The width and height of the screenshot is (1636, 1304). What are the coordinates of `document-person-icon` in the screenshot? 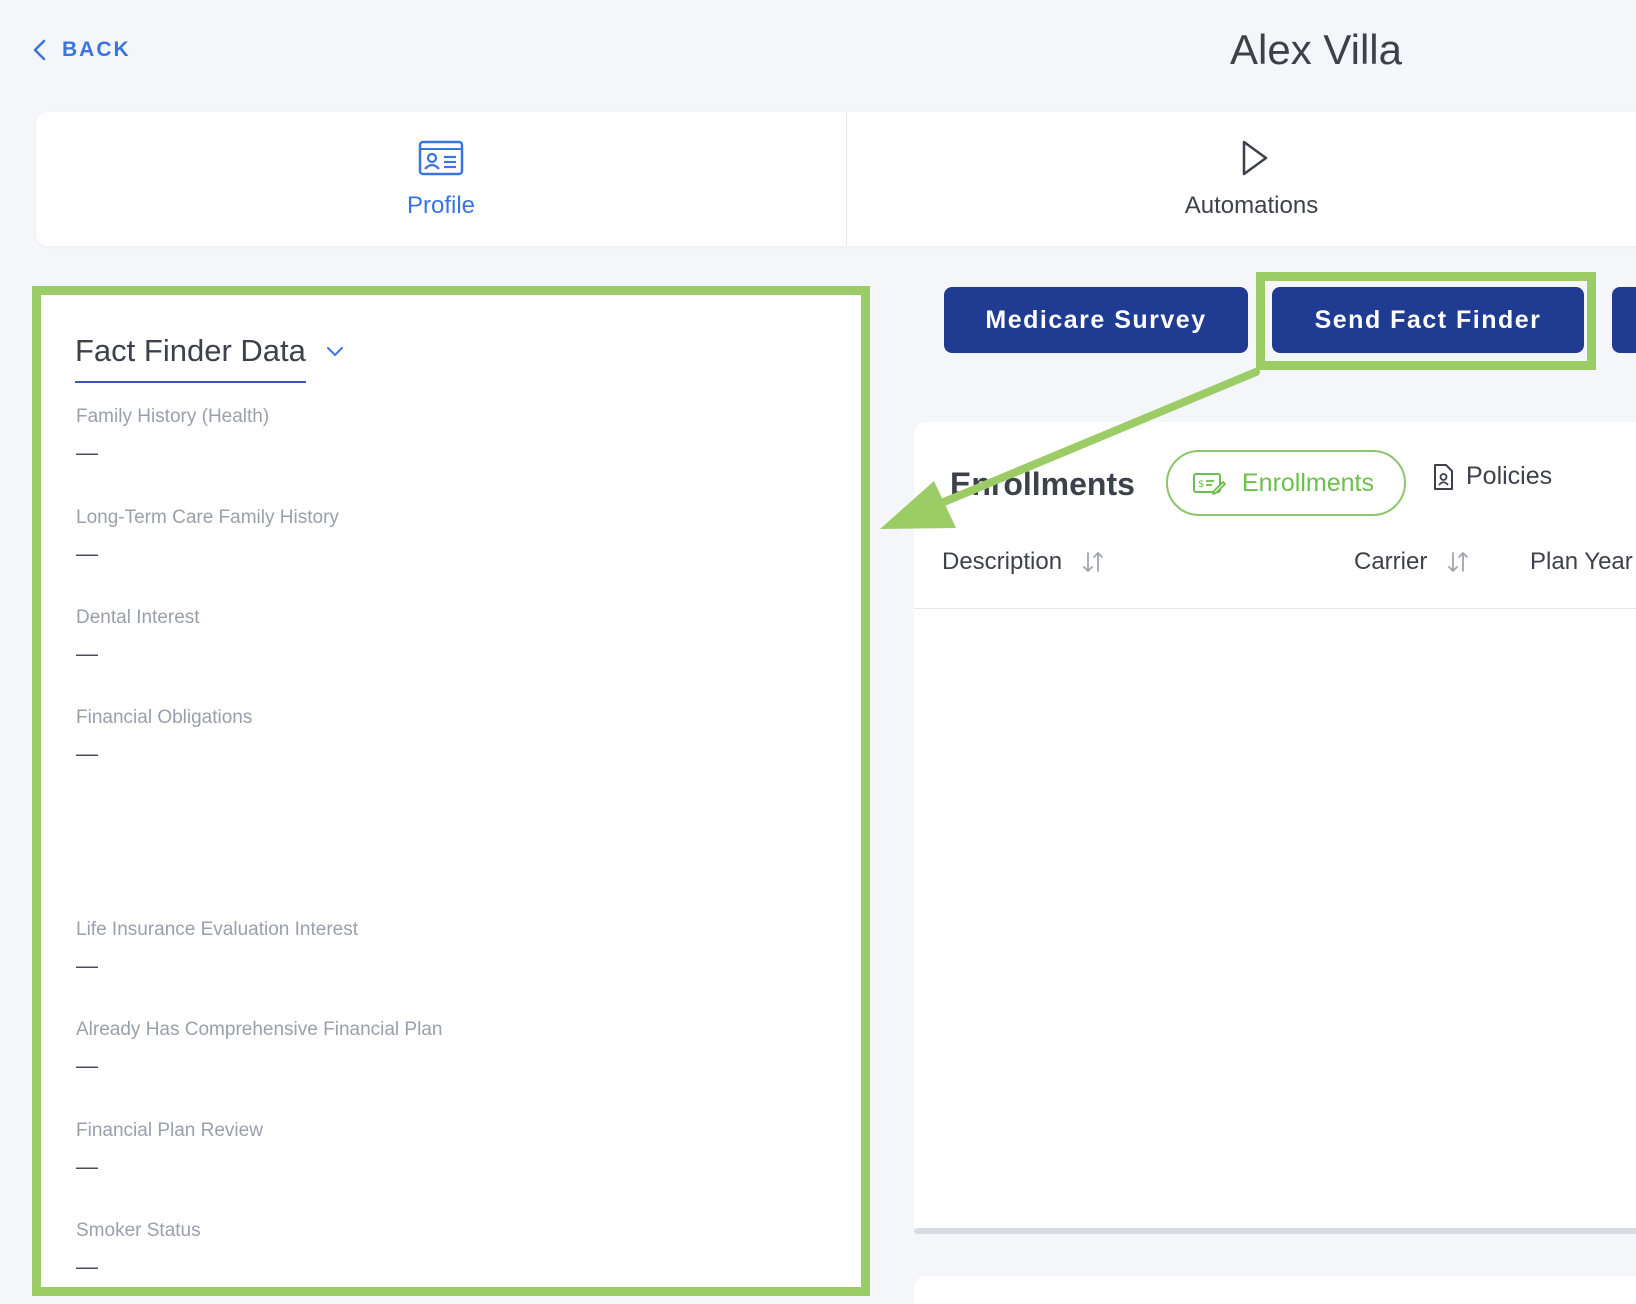 It's located at (1443, 476).